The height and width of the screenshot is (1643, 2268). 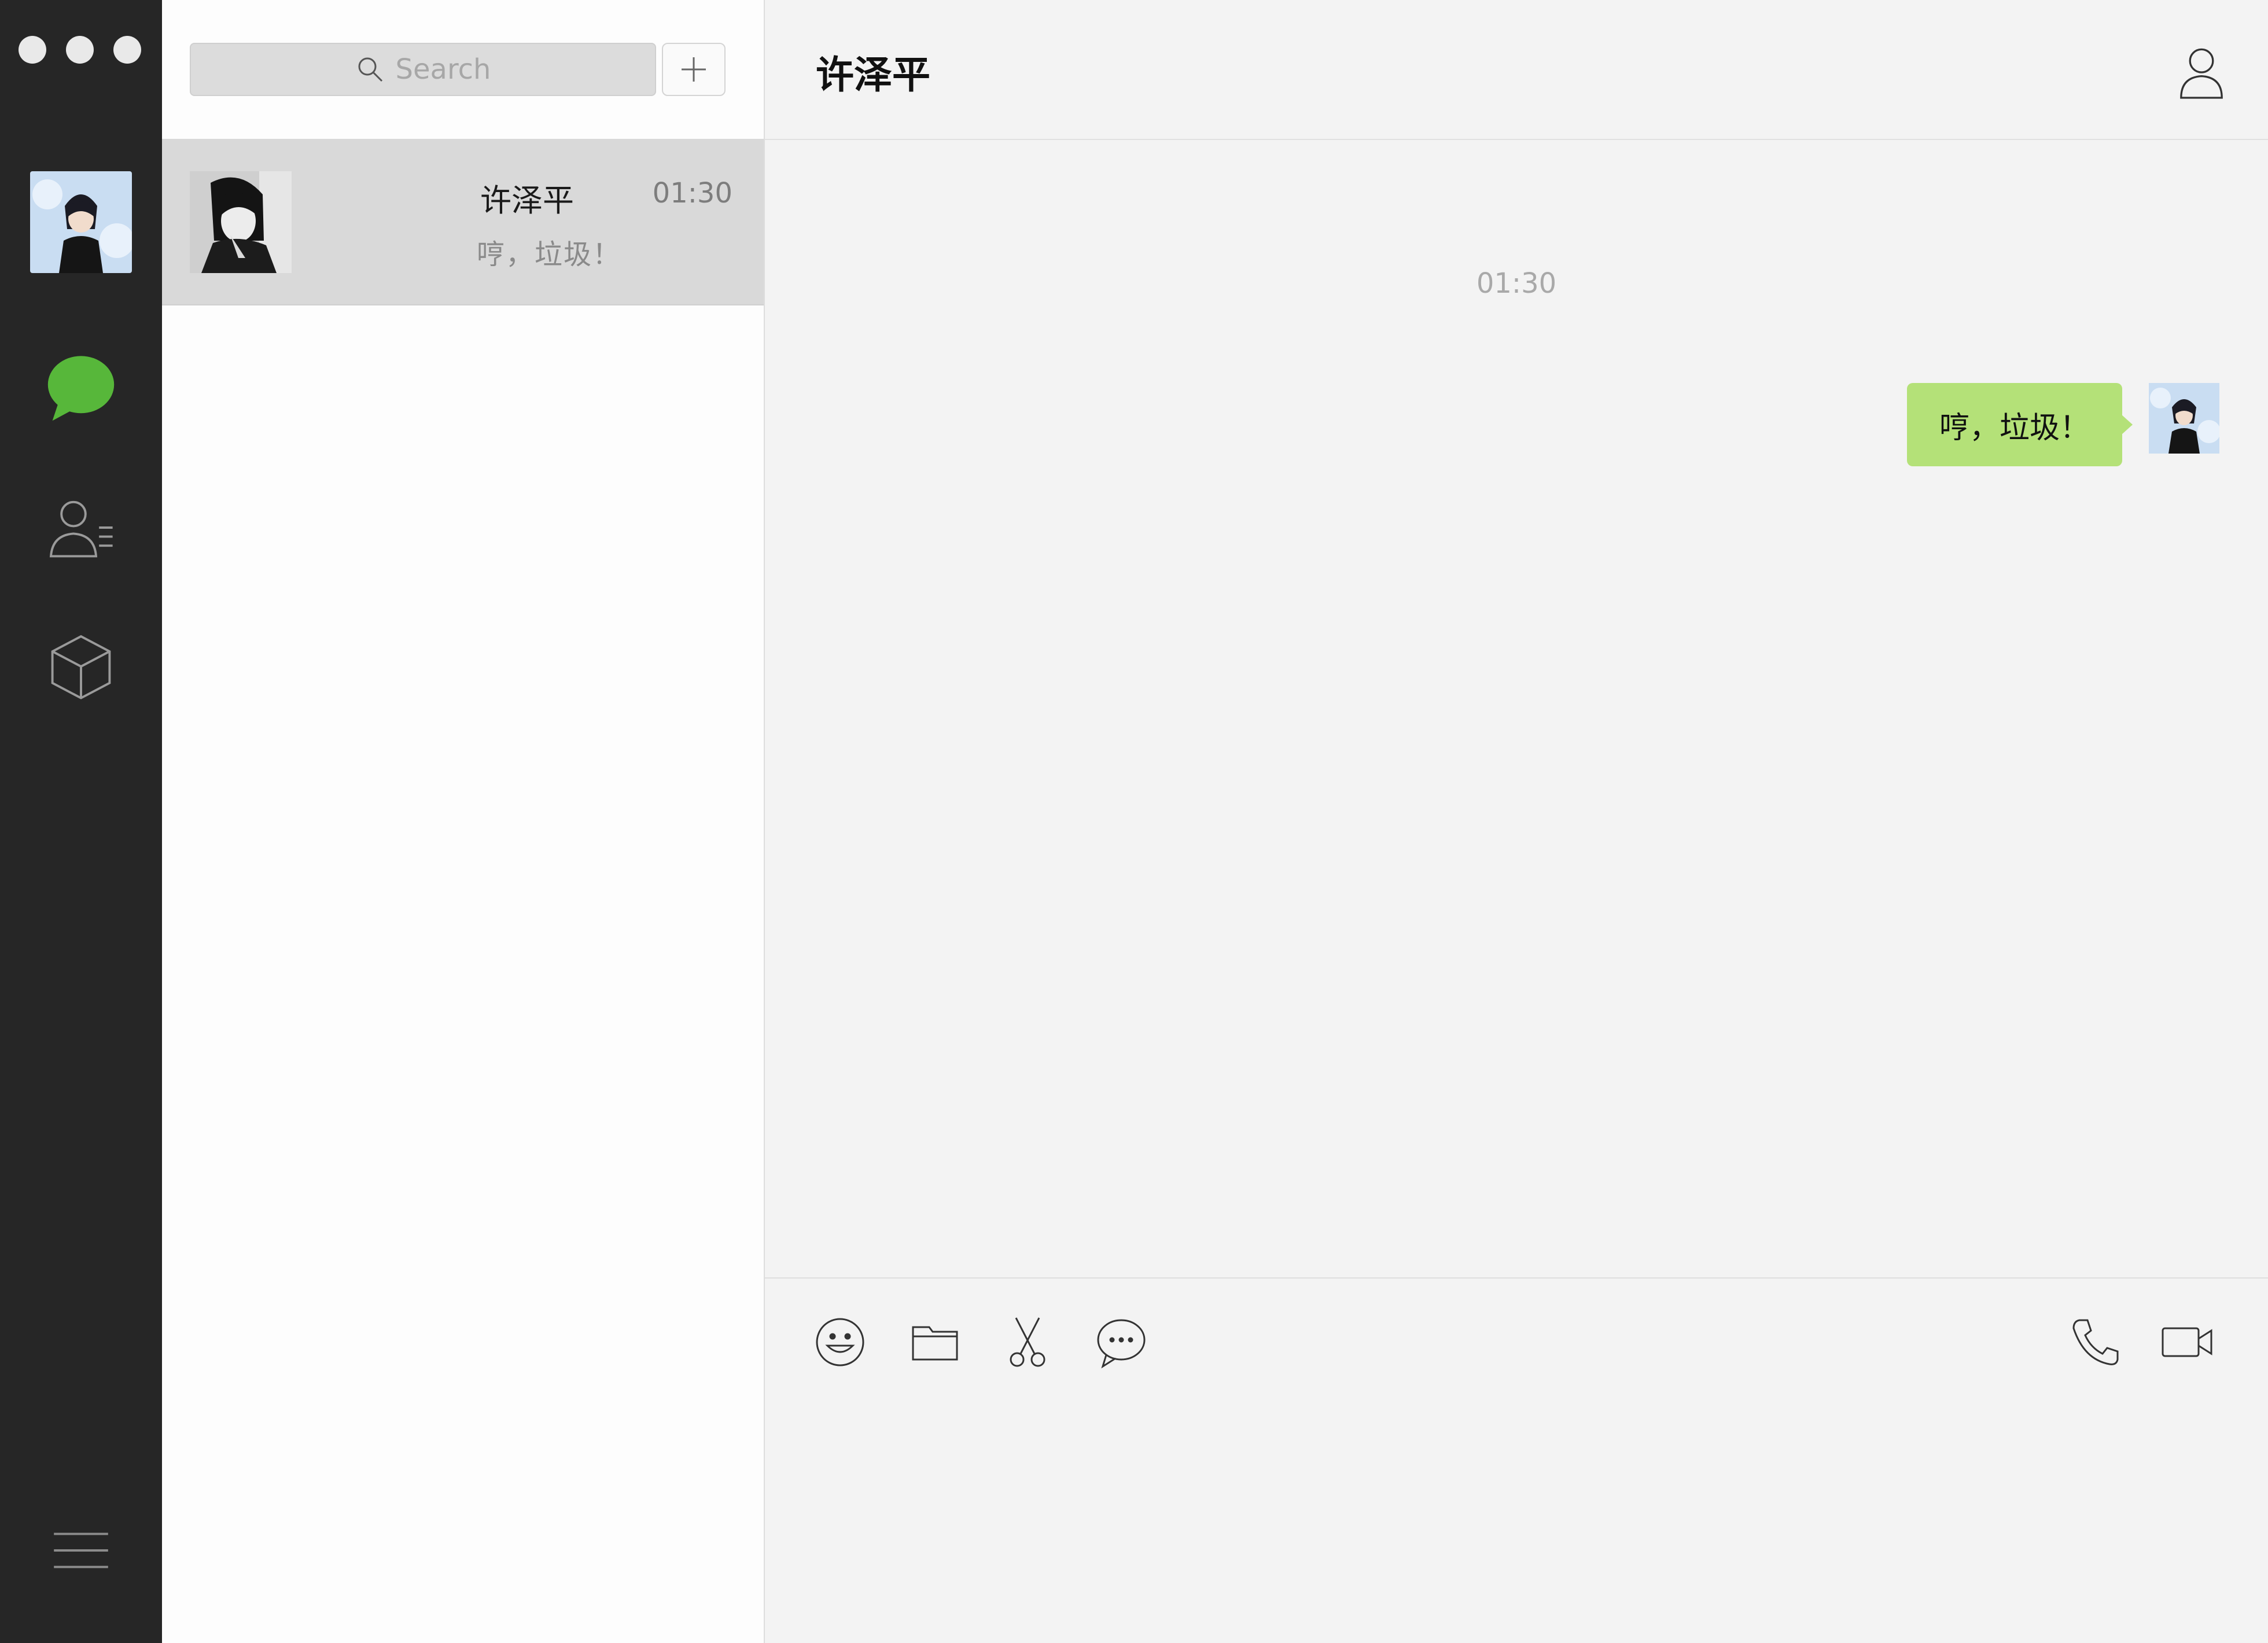 What do you see at coordinates (82, 666) in the screenshot?
I see `collections-icon` at bounding box center [82, 666].